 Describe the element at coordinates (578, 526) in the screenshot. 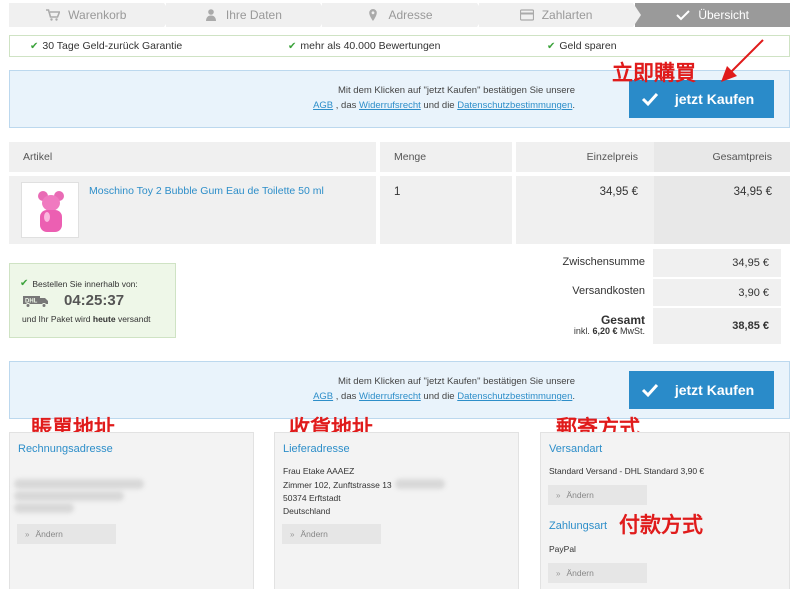

I see `payment-title: Zahlungsart` at that location.